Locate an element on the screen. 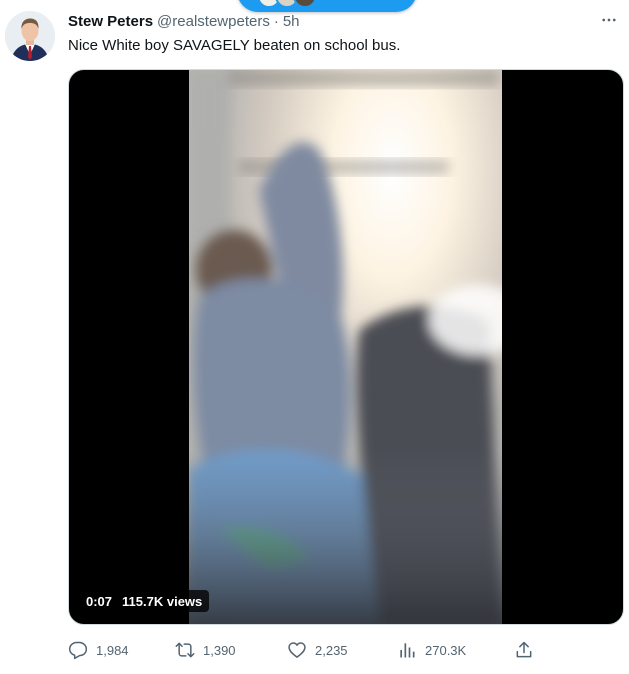 The image size is (629, 674). like-button: 2,235 is located at coordinates (317, 650).